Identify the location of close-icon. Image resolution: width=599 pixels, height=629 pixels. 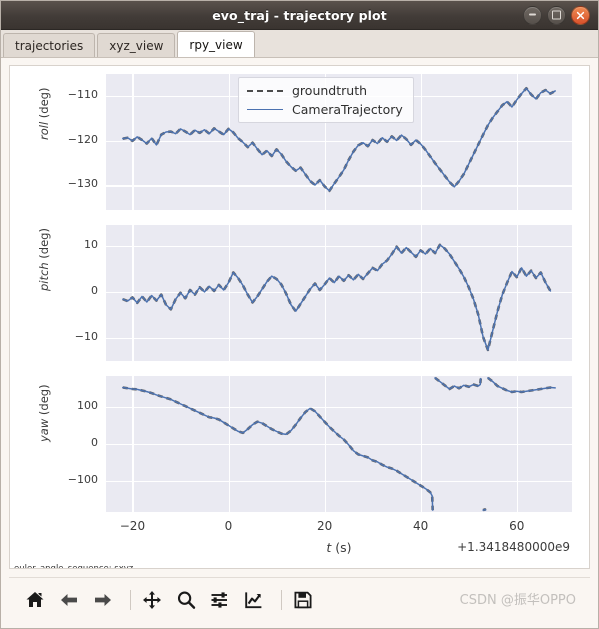
(580, 15).